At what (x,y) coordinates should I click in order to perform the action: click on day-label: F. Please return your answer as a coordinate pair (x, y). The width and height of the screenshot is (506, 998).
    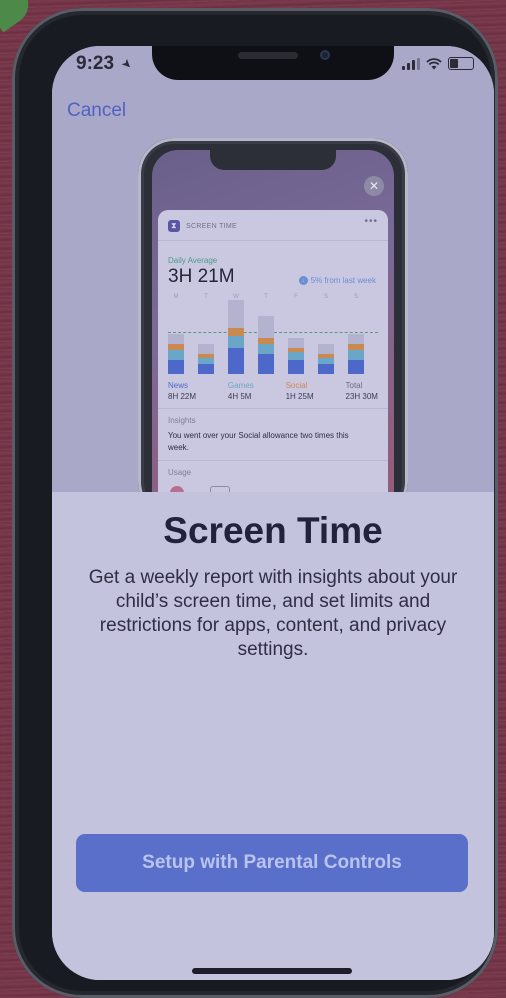
    Looking at the image, I should click on (296, 297).